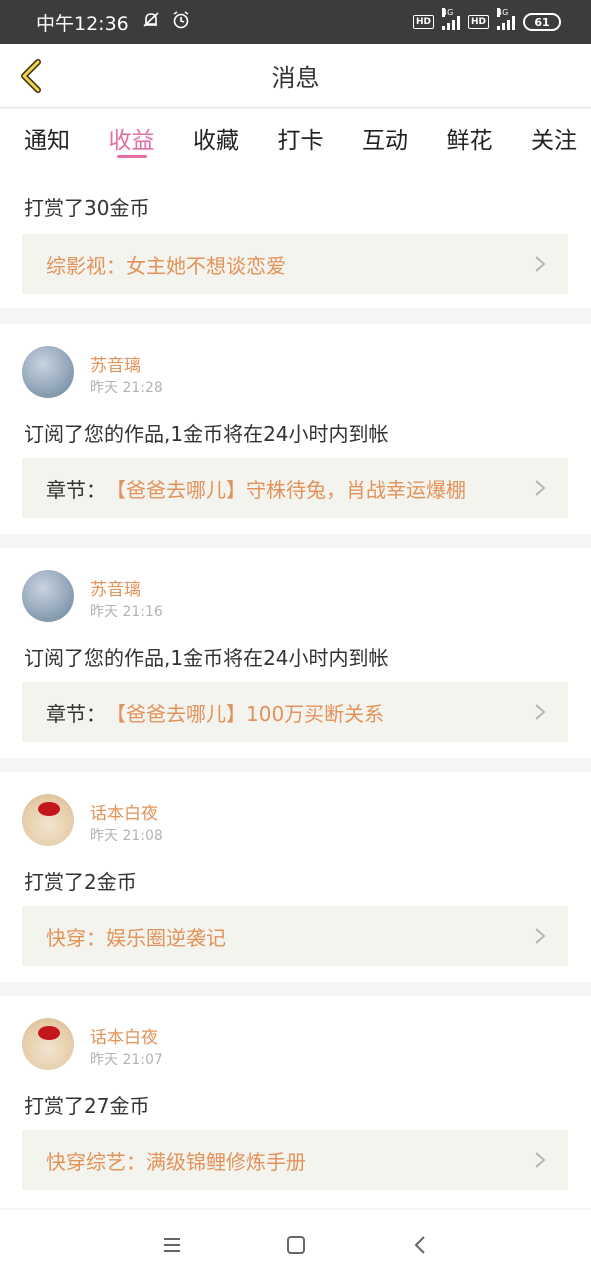 The width and height of the screenshot is (591, 1280). I want to click on menu-button, so click(172, 1245).